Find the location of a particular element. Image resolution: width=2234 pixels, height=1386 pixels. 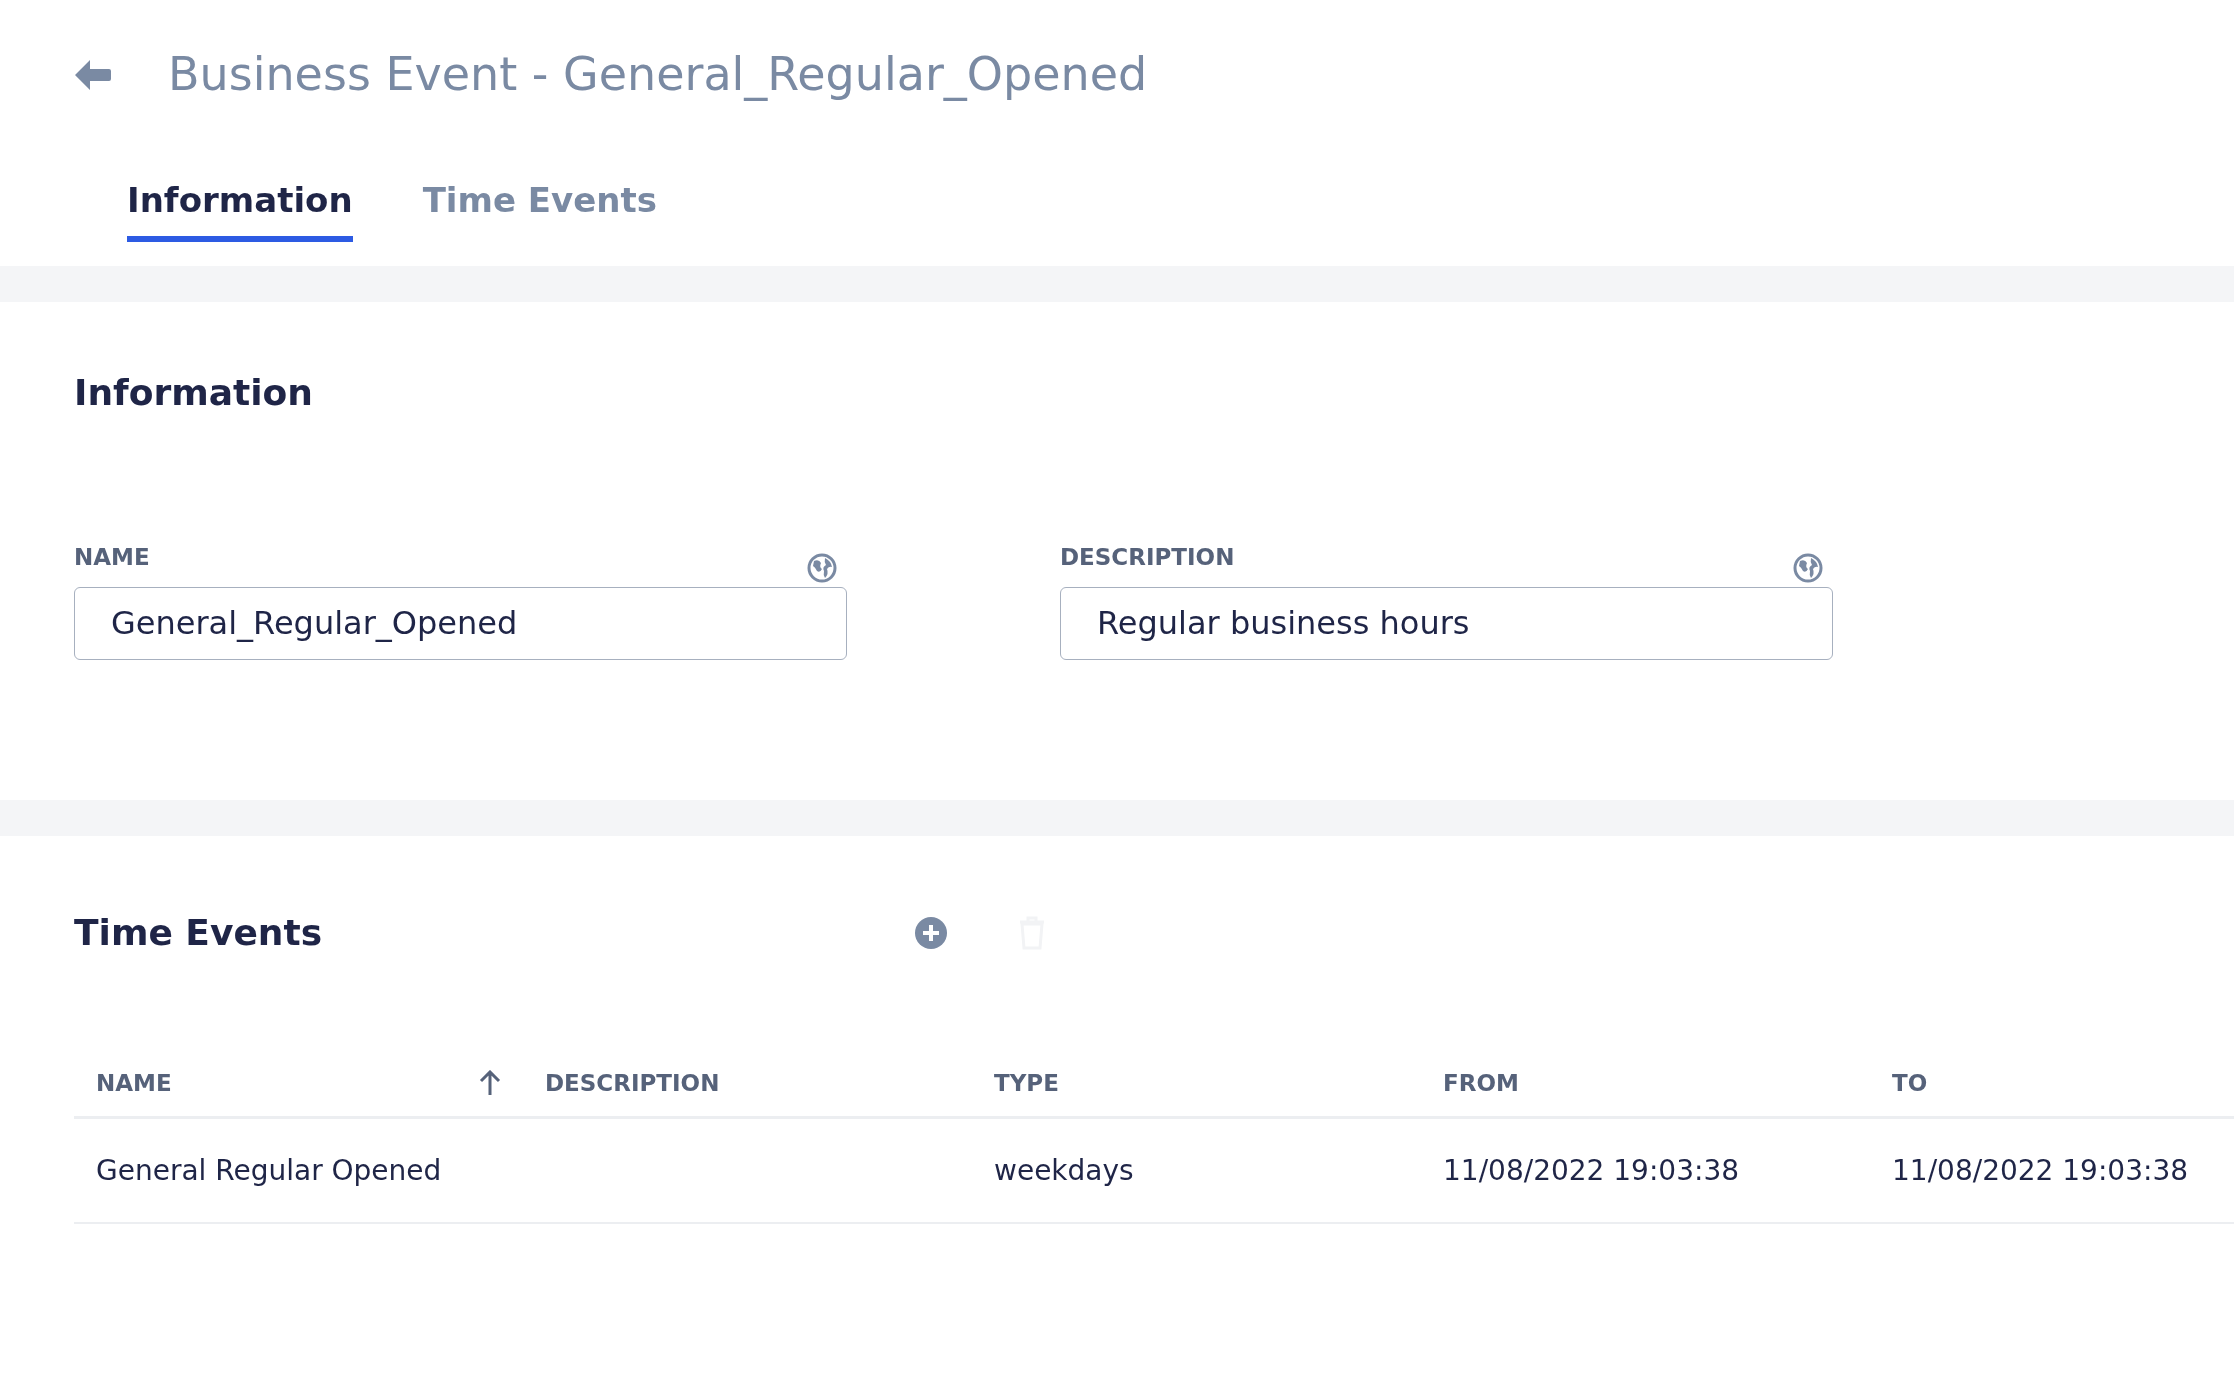

column-header: NAME is located at coordinates (298, 1082).